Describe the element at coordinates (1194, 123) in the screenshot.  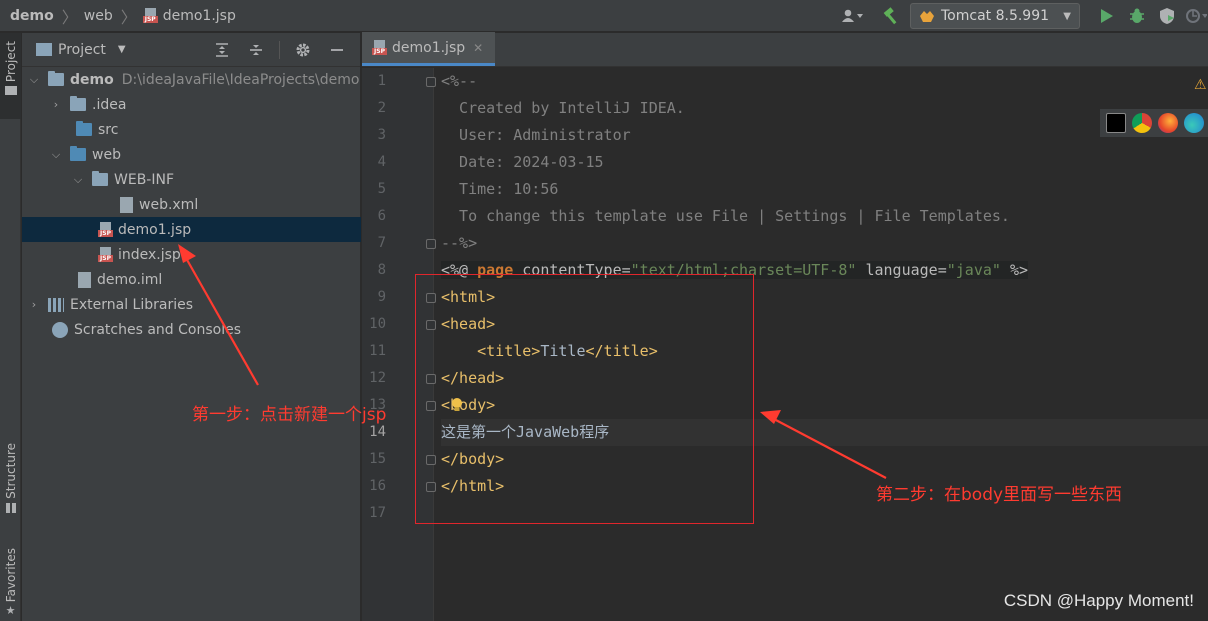
I see `edge-icon` at that location.